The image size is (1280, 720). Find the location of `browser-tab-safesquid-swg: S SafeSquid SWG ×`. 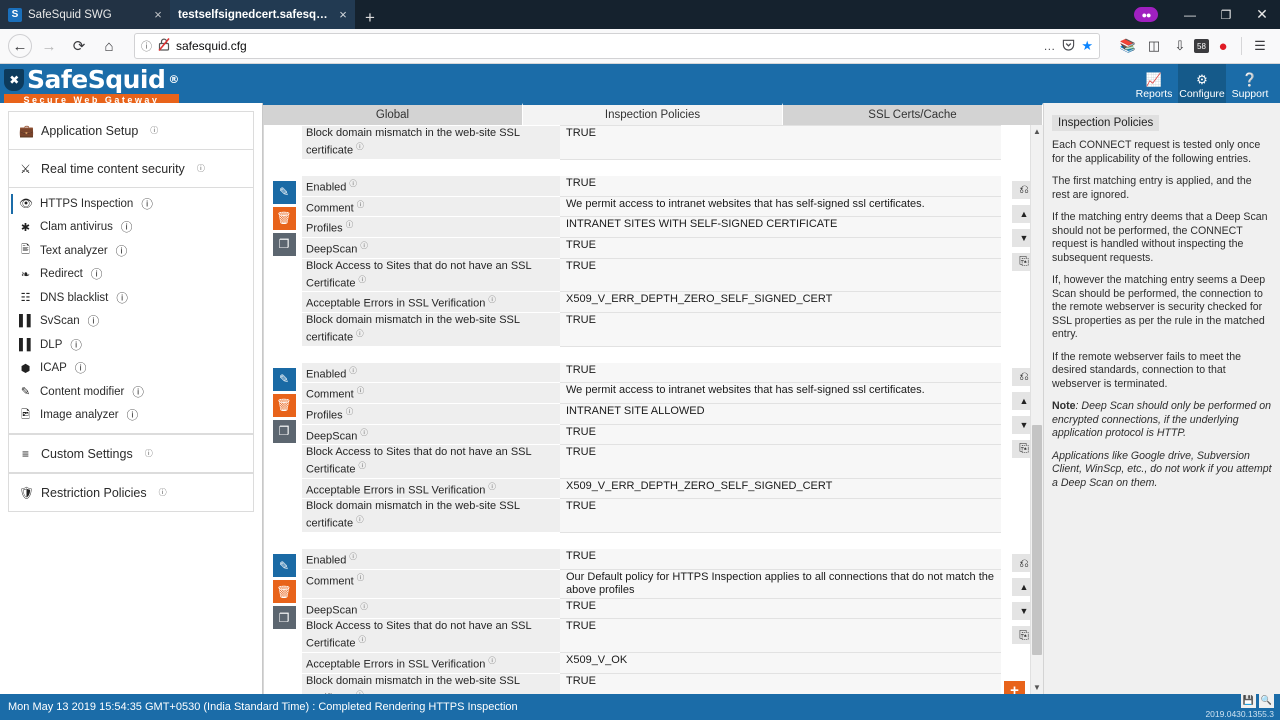

browser-tab-safesquid-swg: S SafeSquid SWG × is located at coordinates (85, 14).